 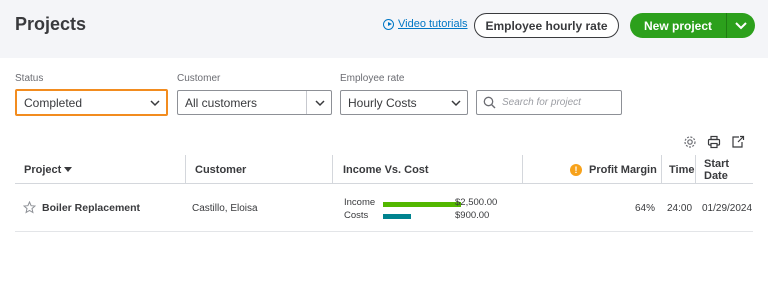 I want to click on column-header-time: Time, so click(x=681, y=169).